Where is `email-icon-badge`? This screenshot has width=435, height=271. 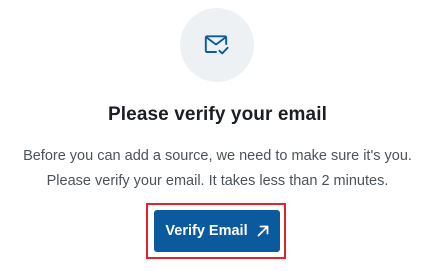
email-icon-badge is located at coordinates (217, 45).